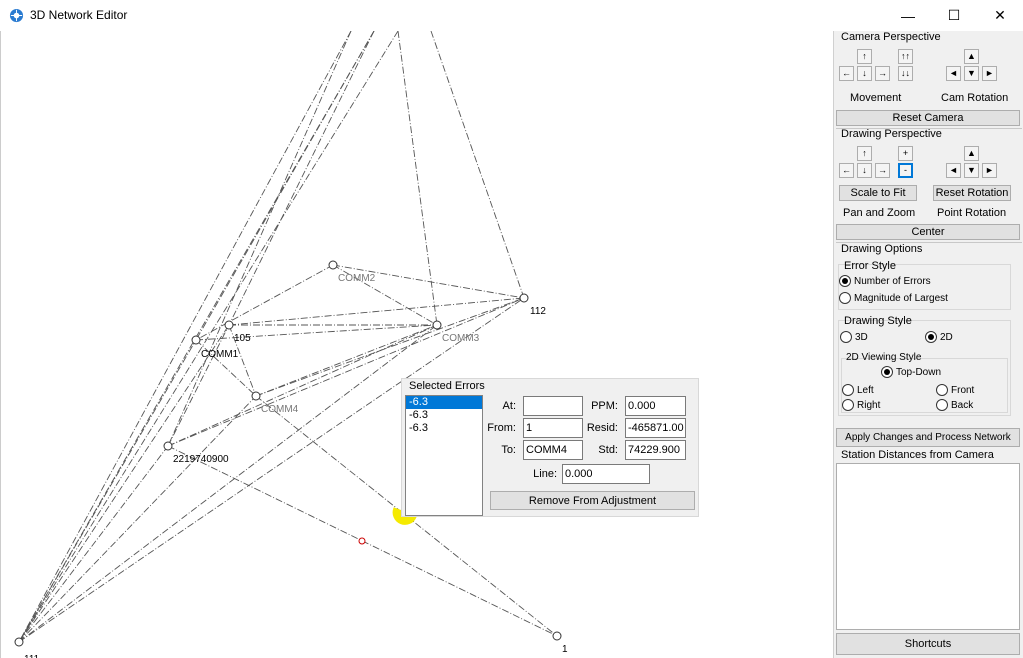 Image resolution: width=1023 pixels, height=658 pixels. What do you see at coordinates (971, 170) in the screenshot?
I see `point-rotate-down-button: ▼` at bounding box center [971, 170].